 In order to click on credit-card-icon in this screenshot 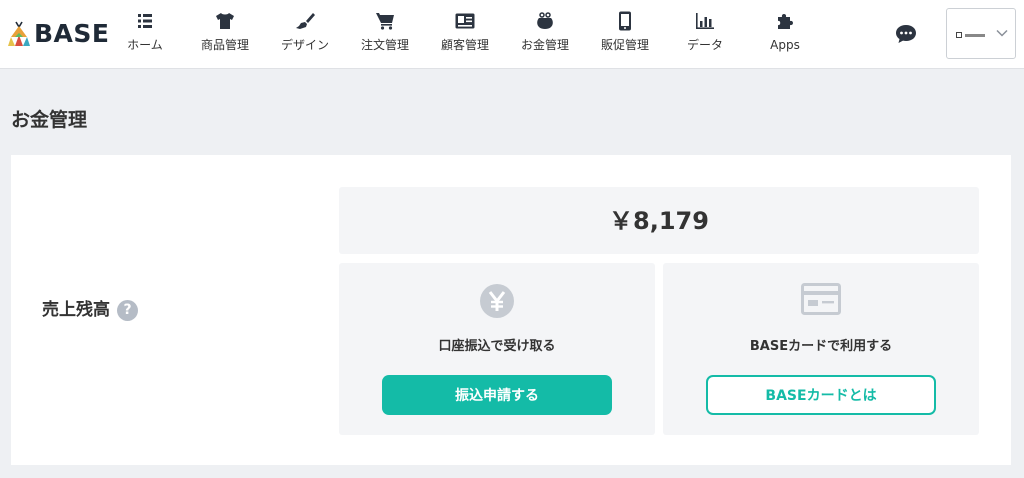, I will do `click(821, 299)`.